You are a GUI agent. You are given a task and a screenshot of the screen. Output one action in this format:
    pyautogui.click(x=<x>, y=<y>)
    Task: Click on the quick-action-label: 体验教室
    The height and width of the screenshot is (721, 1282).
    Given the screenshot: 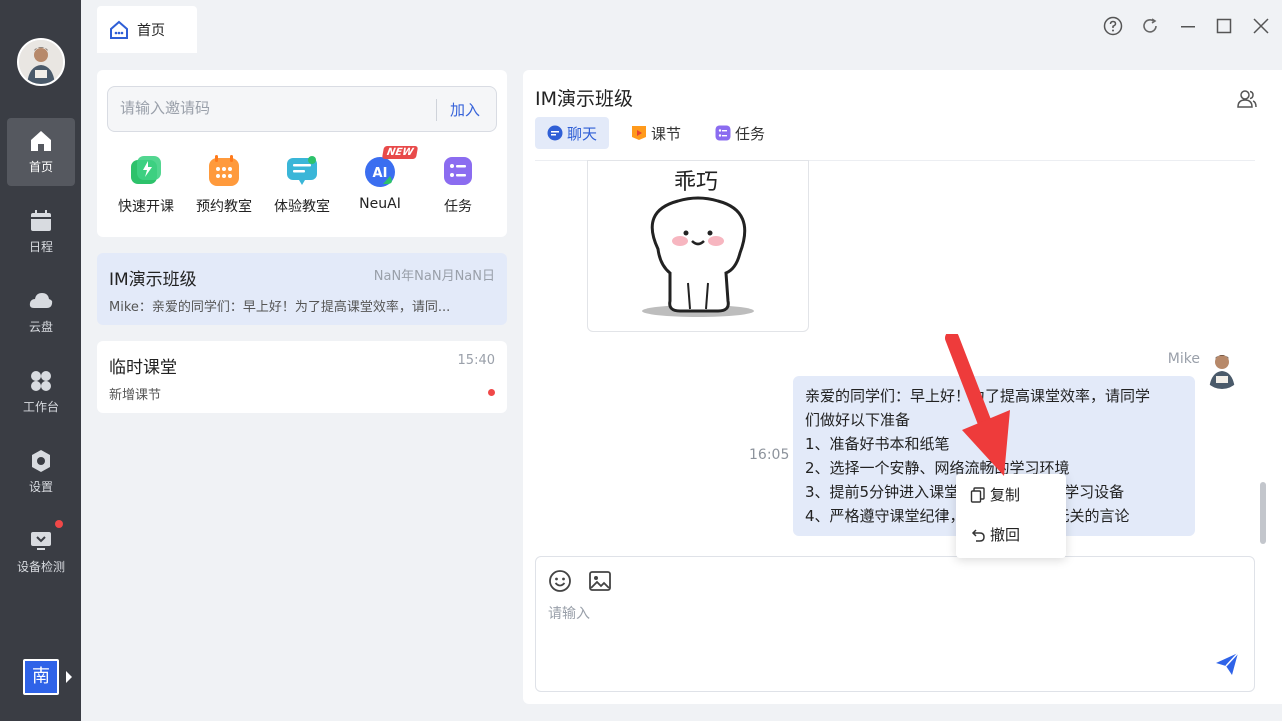 What is the action you would take?
    pyautogui.click(x=302, y=207)
    